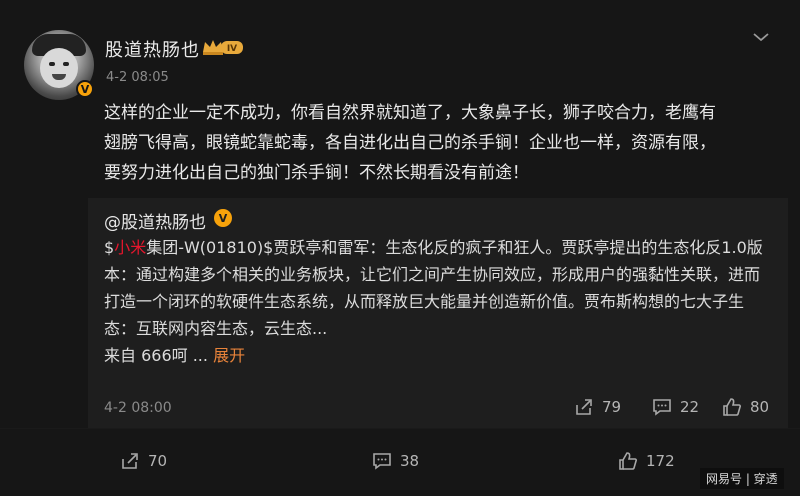 Image resolution: width=800 pixels, height=496 pixels. What do you see at coordinates (760, 407) in the screenshot?
I see `quoted-like-count: 80` at bounding box center [760, 407].